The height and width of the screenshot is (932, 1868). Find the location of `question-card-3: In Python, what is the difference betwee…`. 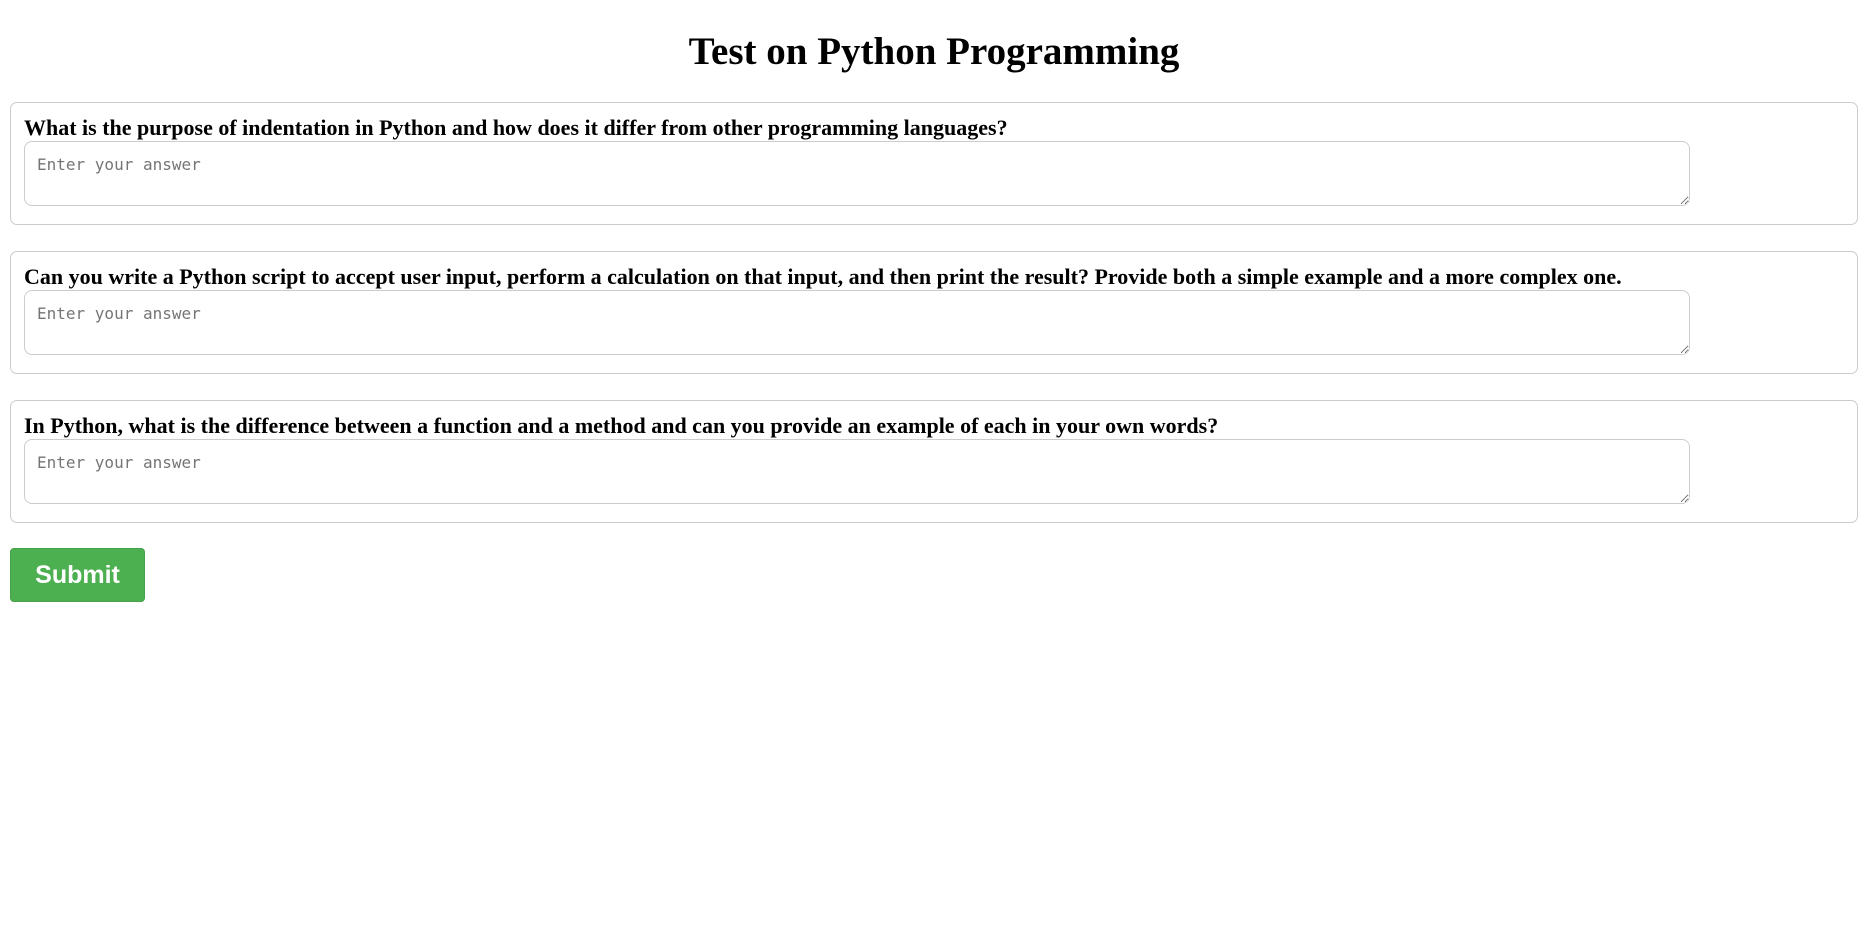

question-card-3: In Python, what is the difference betwee… is located at coordinates (934, 461).